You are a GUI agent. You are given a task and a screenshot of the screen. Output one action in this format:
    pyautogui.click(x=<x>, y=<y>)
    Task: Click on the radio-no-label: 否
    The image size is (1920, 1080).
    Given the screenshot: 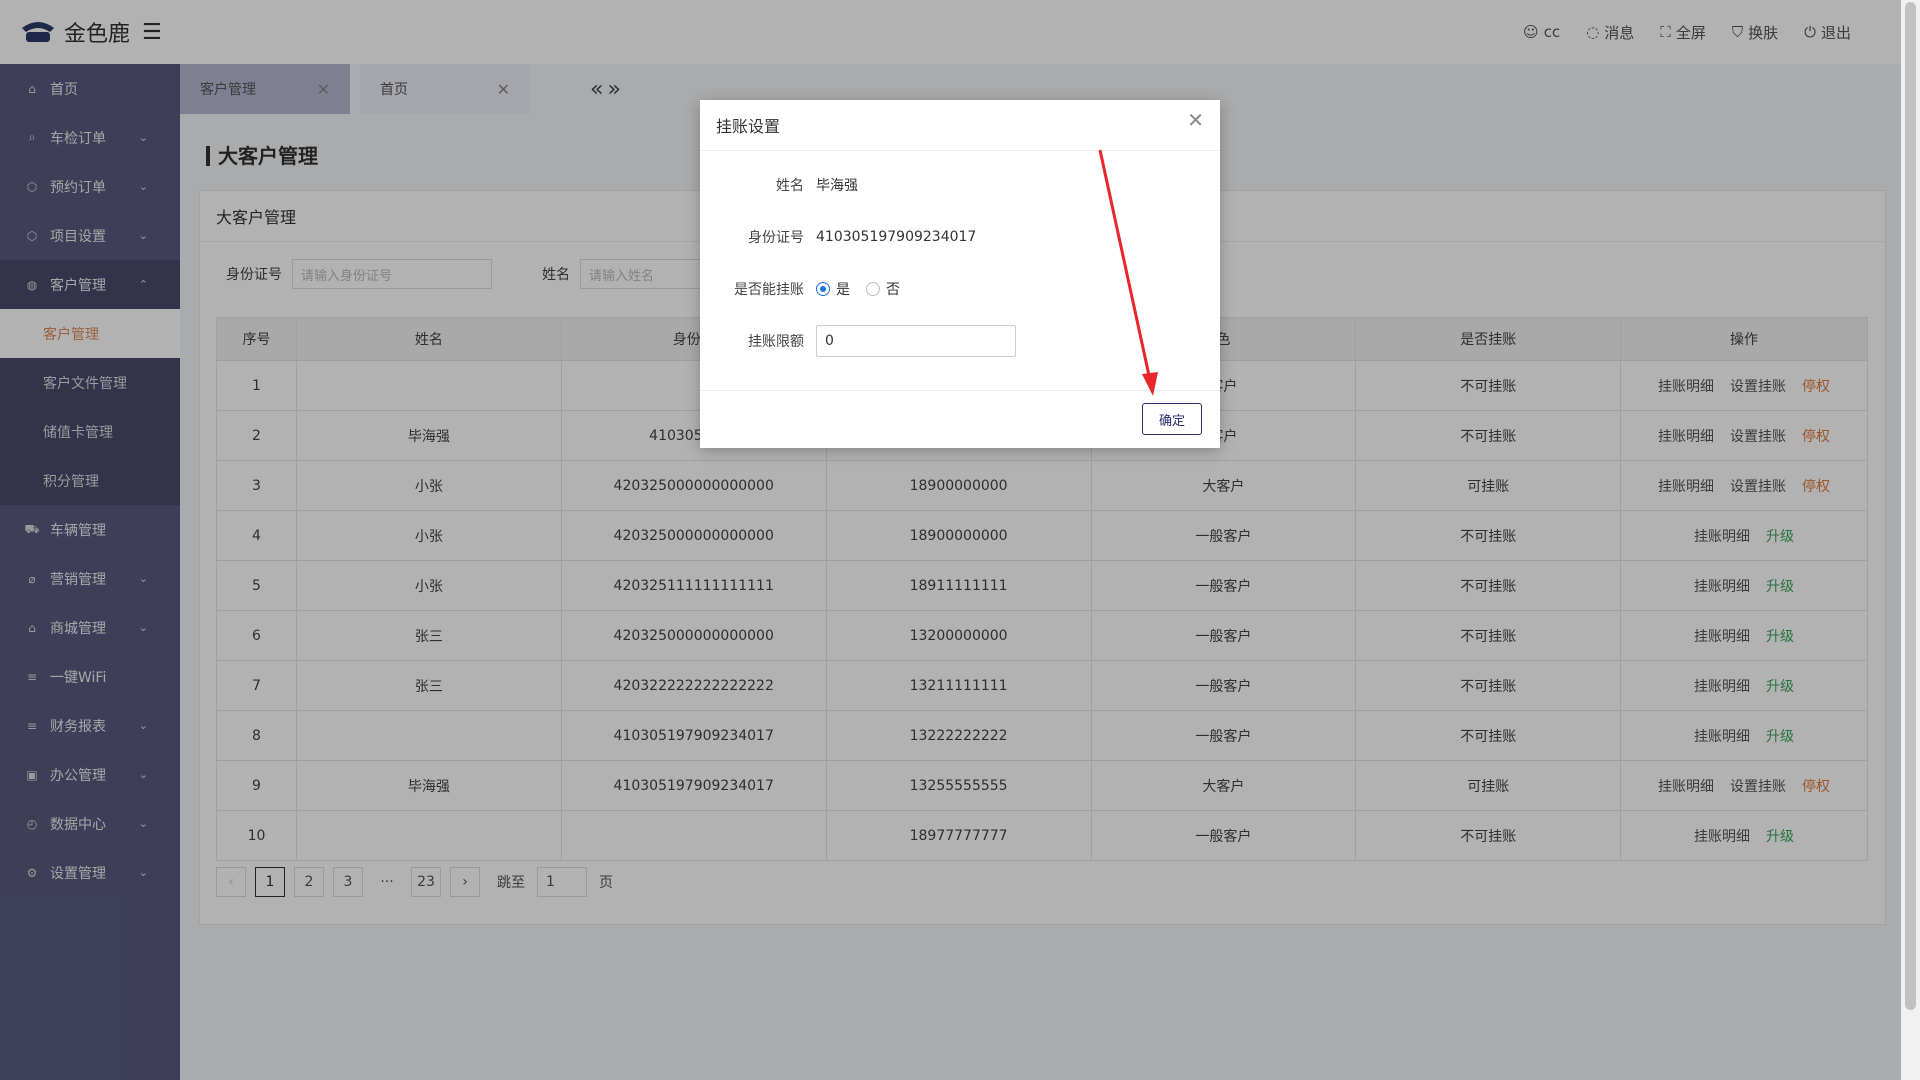 What is the action you would take?
    pyautogui.click(x=893, y=290)
    